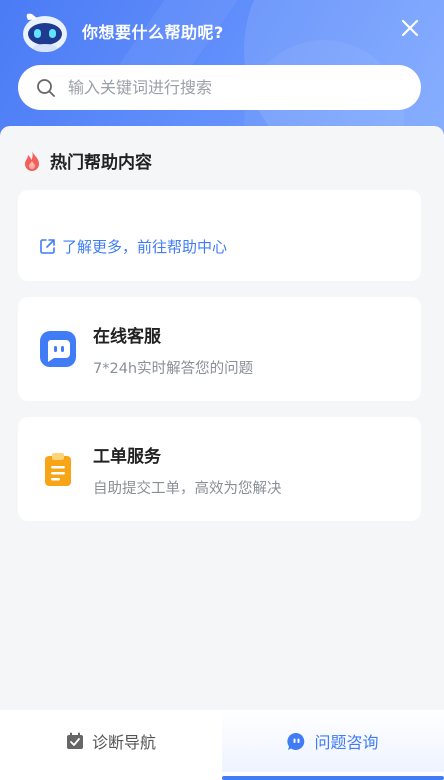  I want to click on search-input, so click(228, 87).